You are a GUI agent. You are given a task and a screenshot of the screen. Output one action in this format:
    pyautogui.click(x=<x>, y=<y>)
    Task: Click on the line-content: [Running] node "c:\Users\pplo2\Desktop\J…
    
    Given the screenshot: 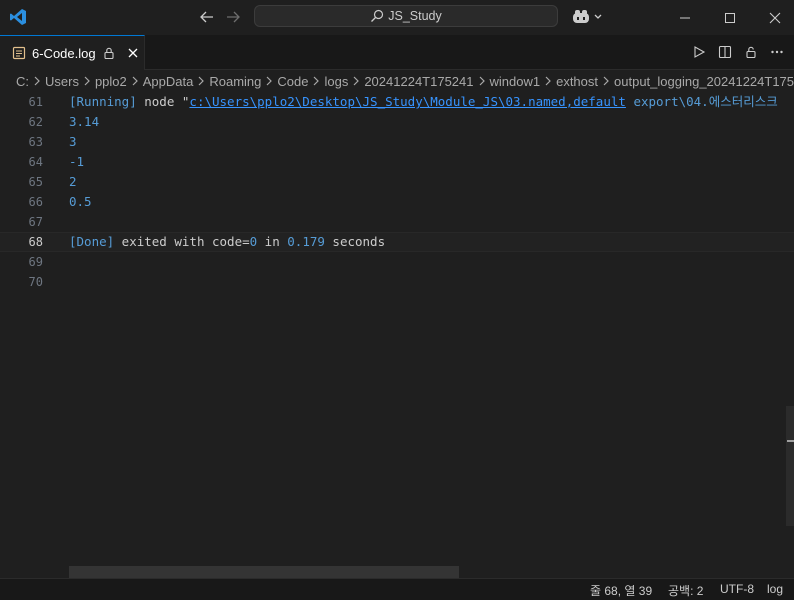 What is the action you would take?
    pyautogui.click(x=423, y=102)
    